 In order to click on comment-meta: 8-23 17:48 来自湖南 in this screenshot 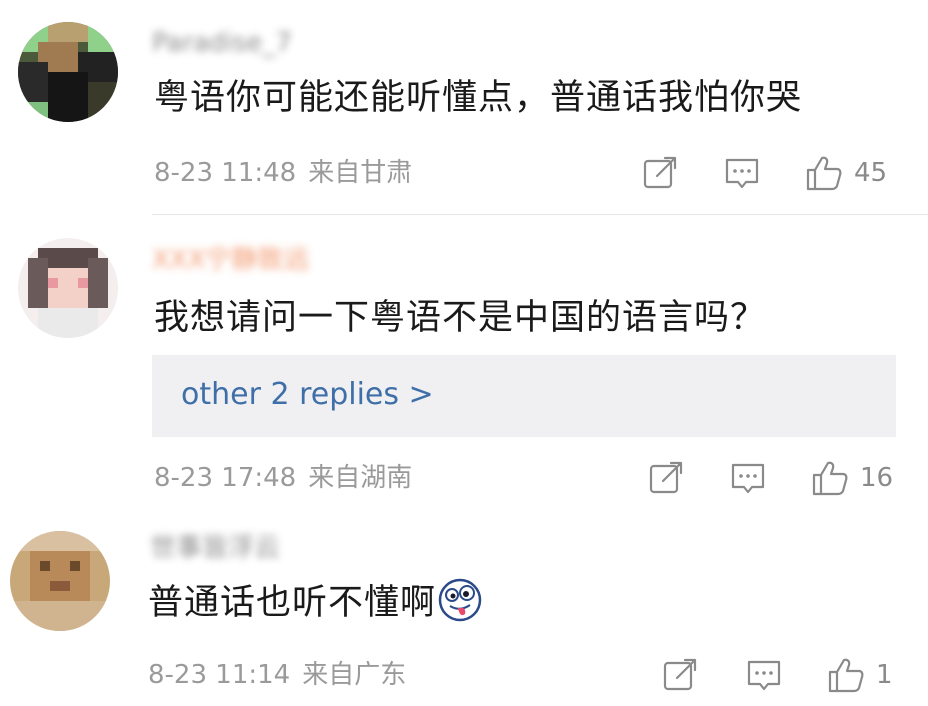, I will do `click(283, 478)`.